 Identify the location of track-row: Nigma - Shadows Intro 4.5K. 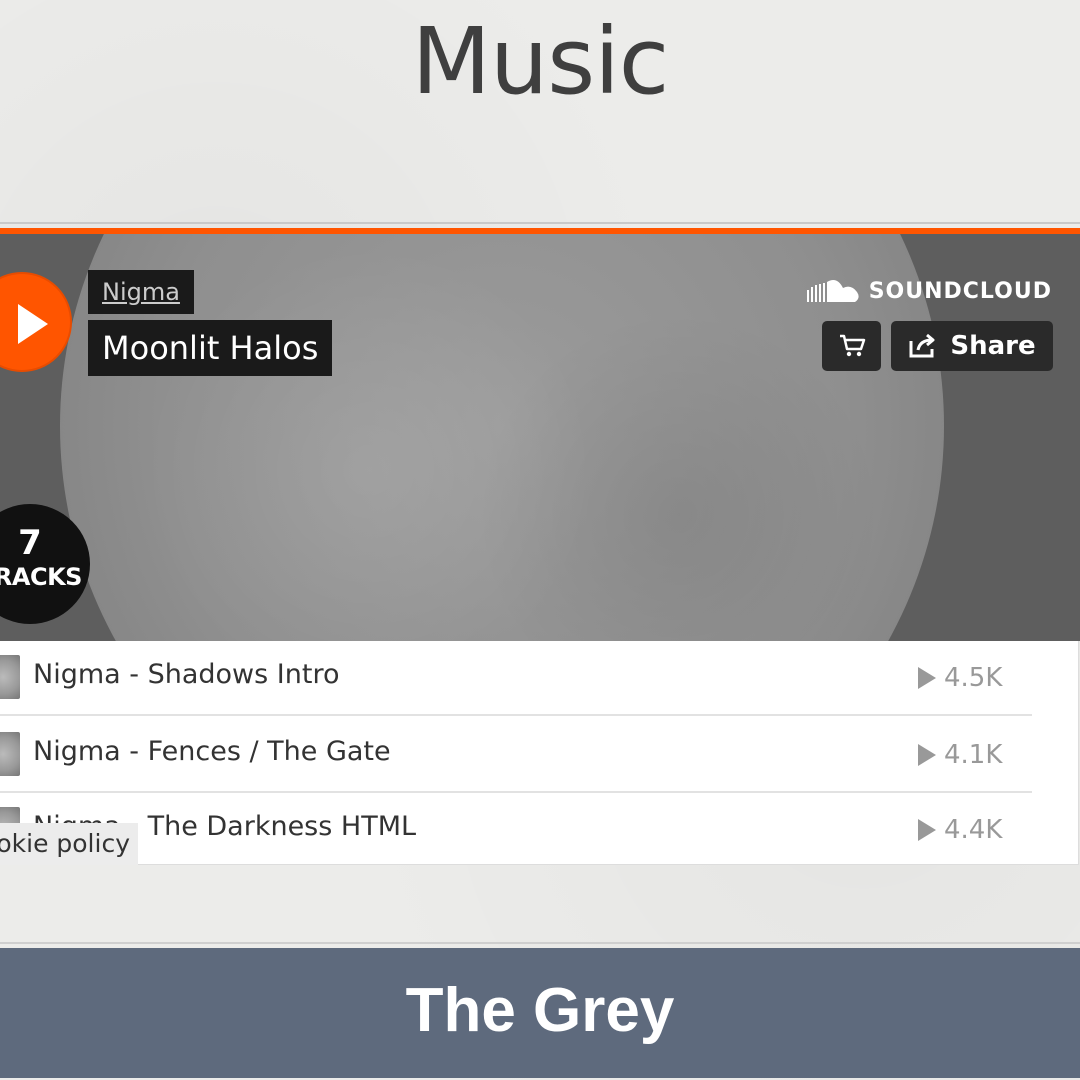
(516, 678).